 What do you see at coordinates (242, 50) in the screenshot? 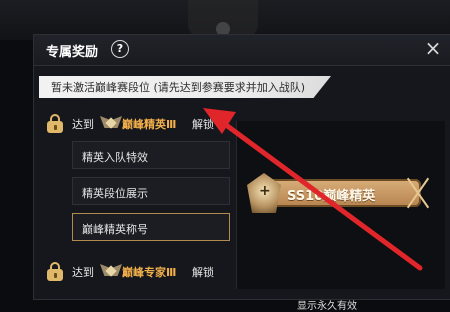
I see `dialog-header: 专属奖励 ? ×` at bounding box center [242, 50].